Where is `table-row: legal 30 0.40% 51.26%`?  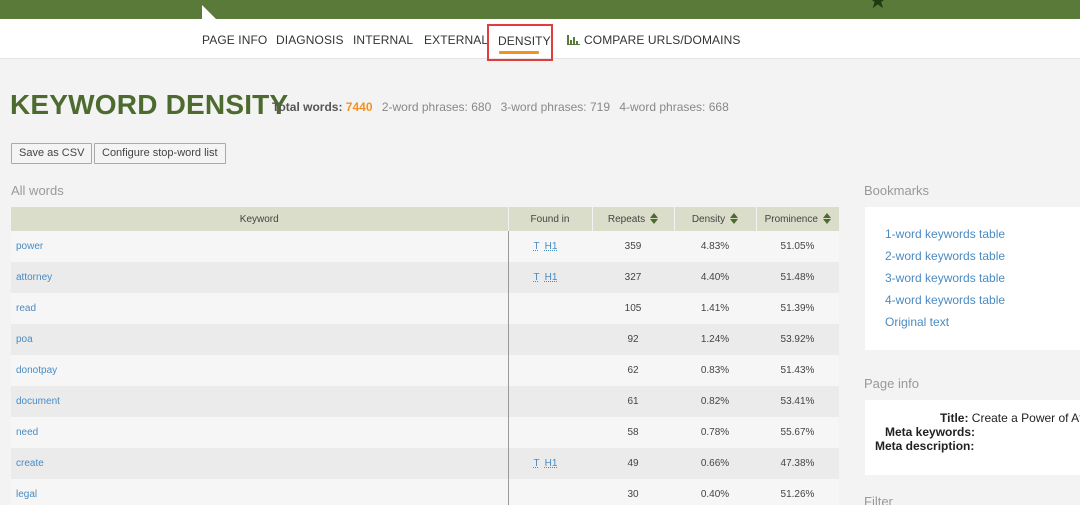
table-row: legal 30 0.40% 51.26% is located at coordinates (425, 492).